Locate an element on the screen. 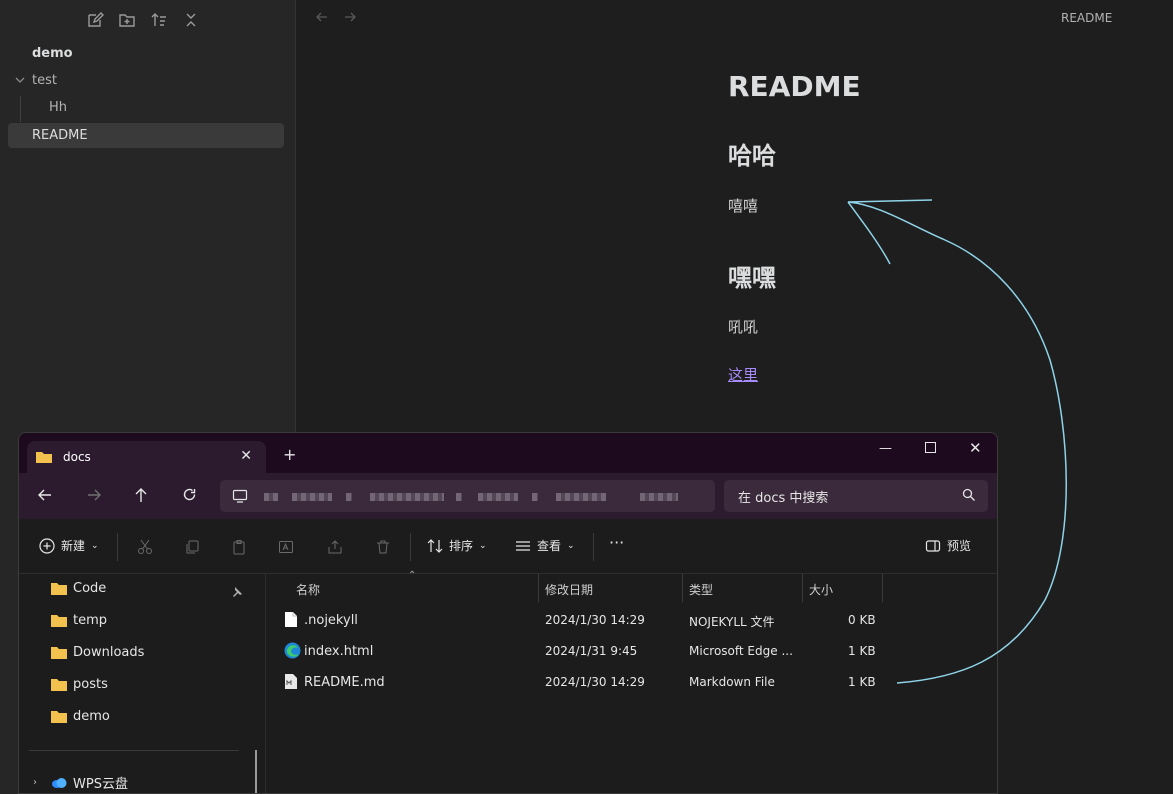 This screenshot has height=794, width=1173. tree-file-readme: README is located at coordinates (146, 135).